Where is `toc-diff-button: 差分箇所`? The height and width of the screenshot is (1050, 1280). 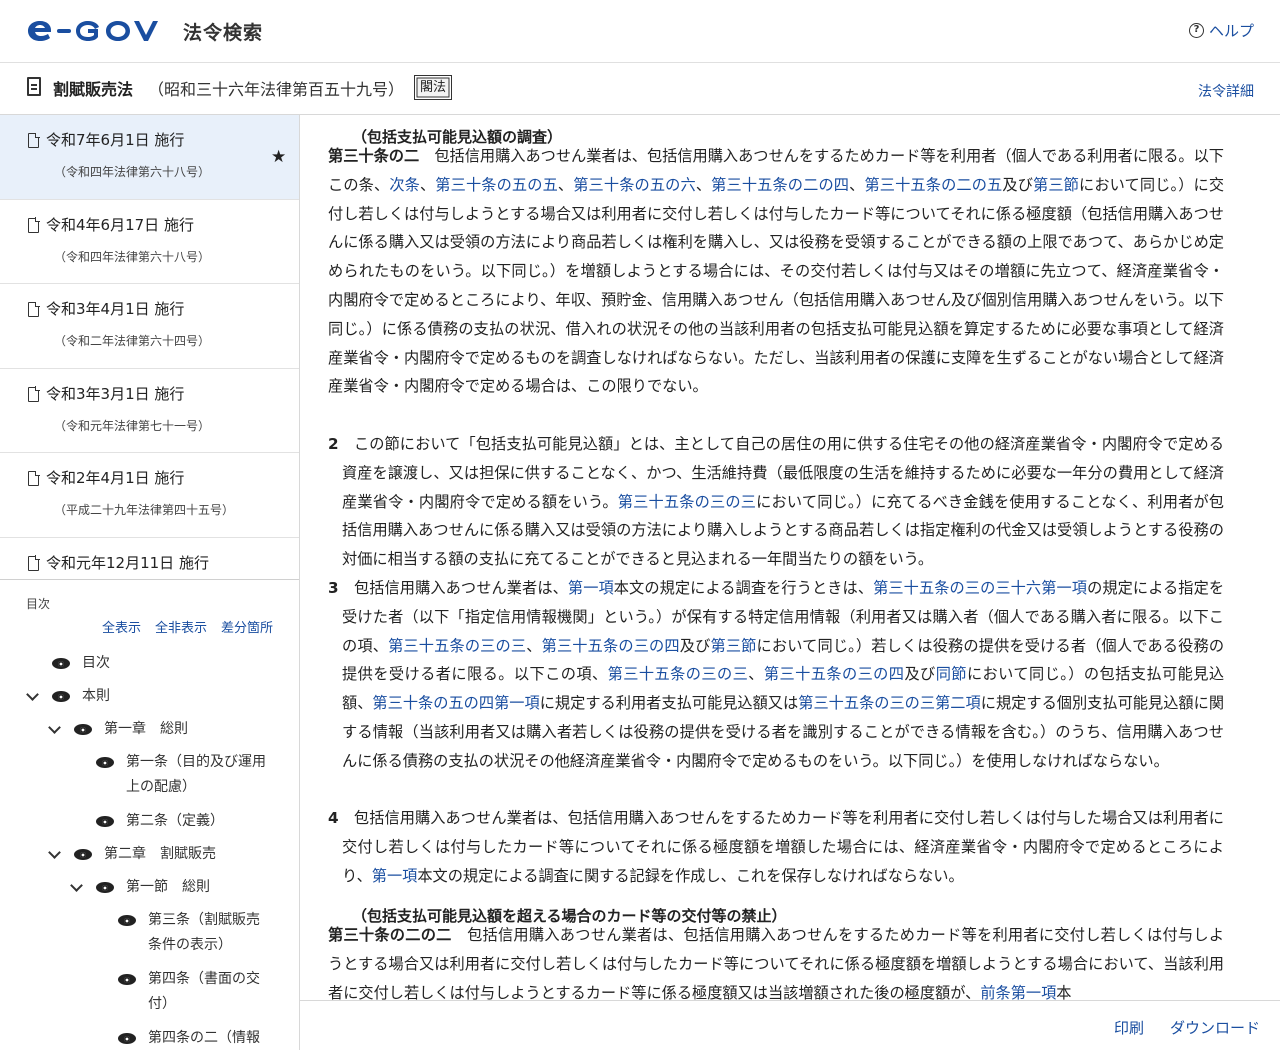
toc-diff-button: 差分箇所 is located at coordinates (247, 626).